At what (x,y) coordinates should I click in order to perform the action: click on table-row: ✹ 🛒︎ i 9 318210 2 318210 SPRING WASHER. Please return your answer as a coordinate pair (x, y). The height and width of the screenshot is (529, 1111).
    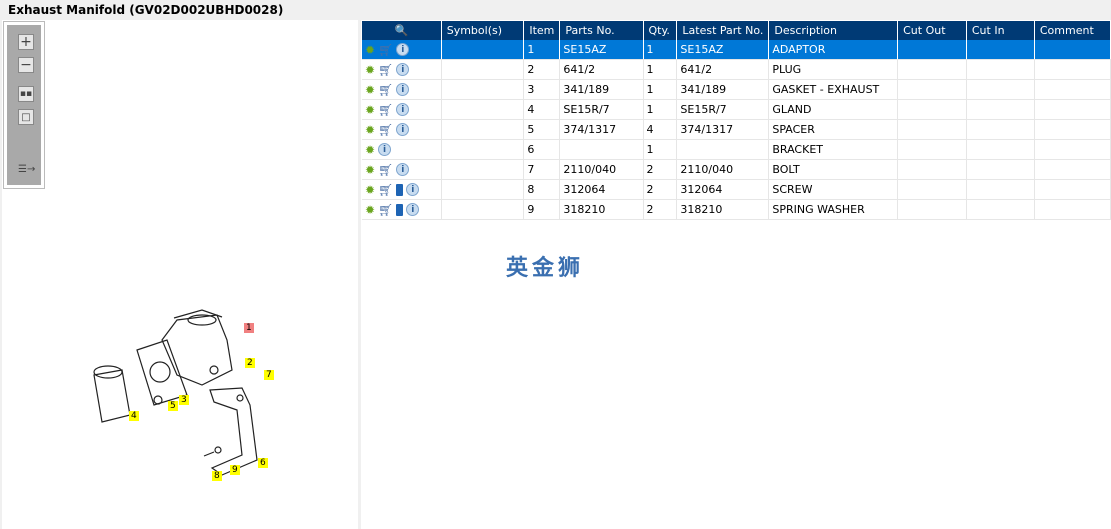
    Looking at the image, I should click on (736, 209).